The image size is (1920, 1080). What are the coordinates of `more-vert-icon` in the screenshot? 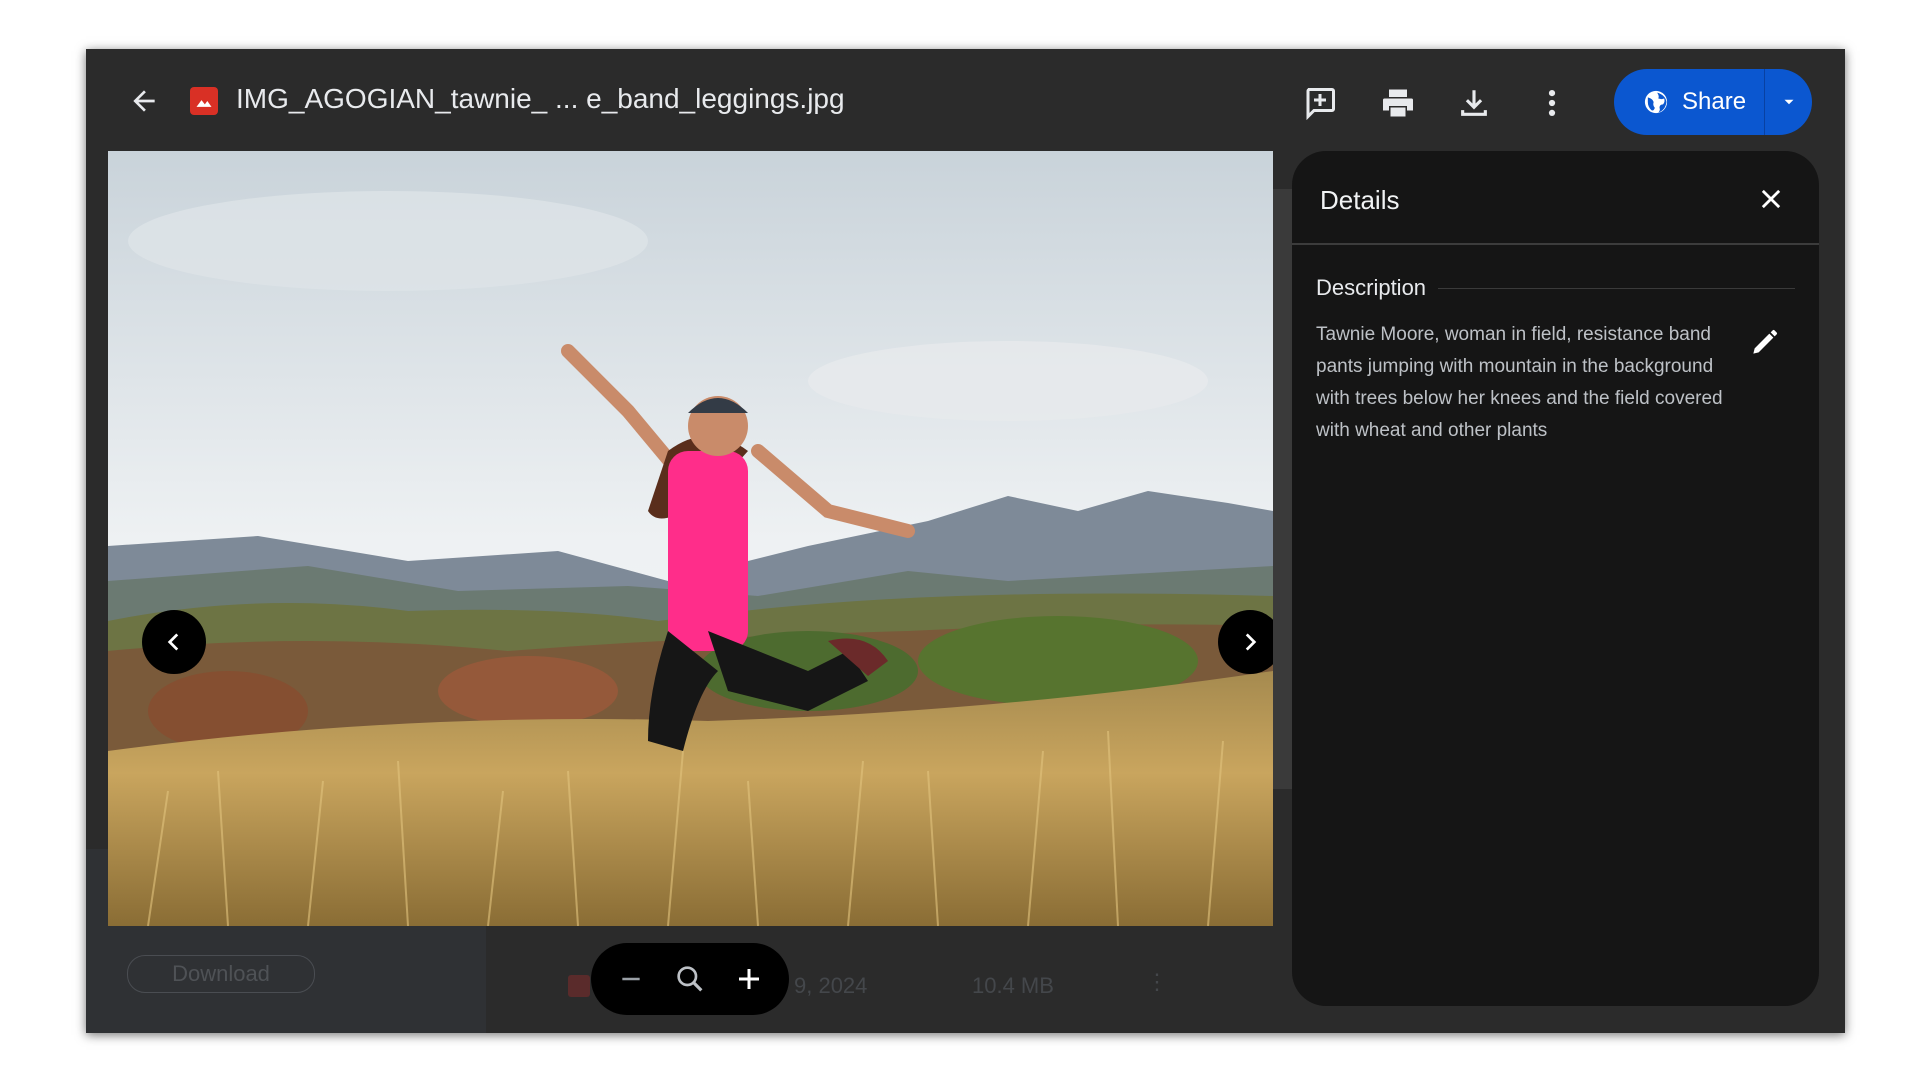 It's located at (1552, 103).